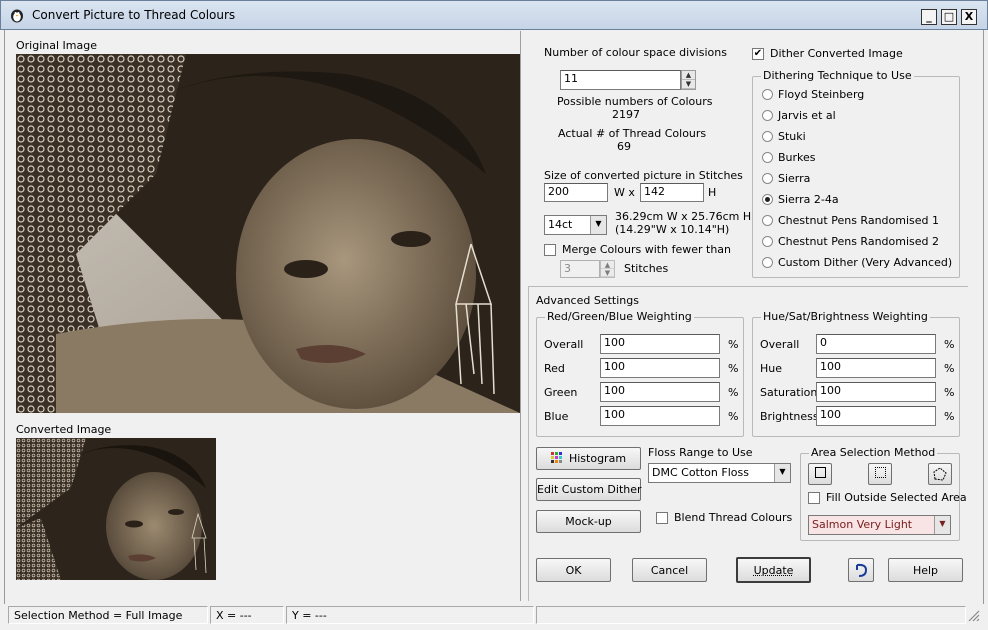 The height and width of the screenshot is (630, 988). Describe the element at coordinates (247, 615) in the screenshot. I see `status-x-coordinate: X = ---` at that location.